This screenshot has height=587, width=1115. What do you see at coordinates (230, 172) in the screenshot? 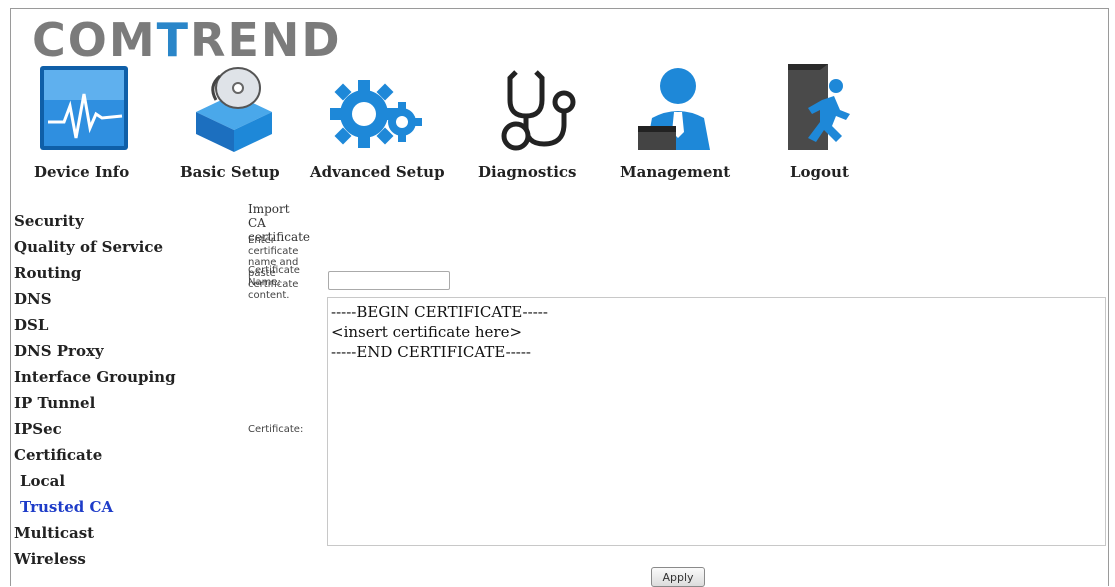
I see `nav-label: Basic Setup` at bounding box center [230, 172].